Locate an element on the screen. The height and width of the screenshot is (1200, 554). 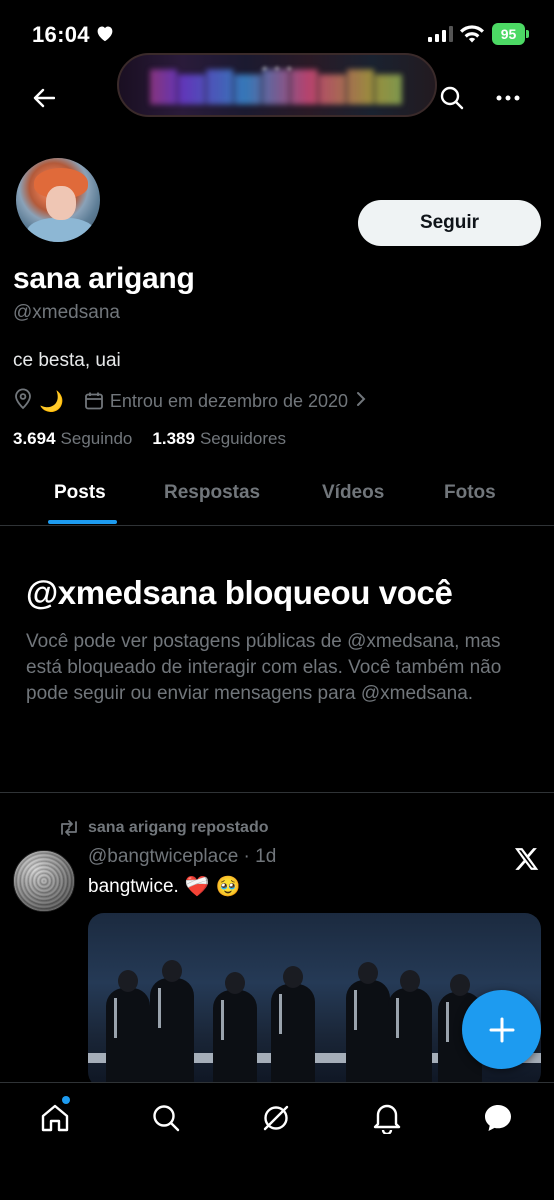
tab-posts: Posts is located at coordinates (80, 493).